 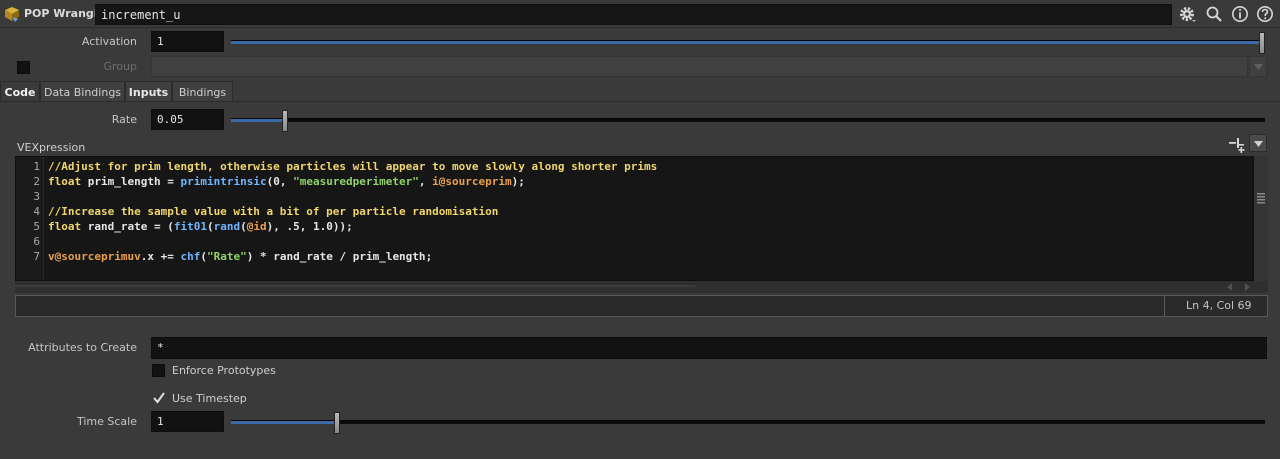 What do you see at coordinates (1262, 43) in the screenshot?
I see `activation-slider-handle` at bounding box center [1262, 43].